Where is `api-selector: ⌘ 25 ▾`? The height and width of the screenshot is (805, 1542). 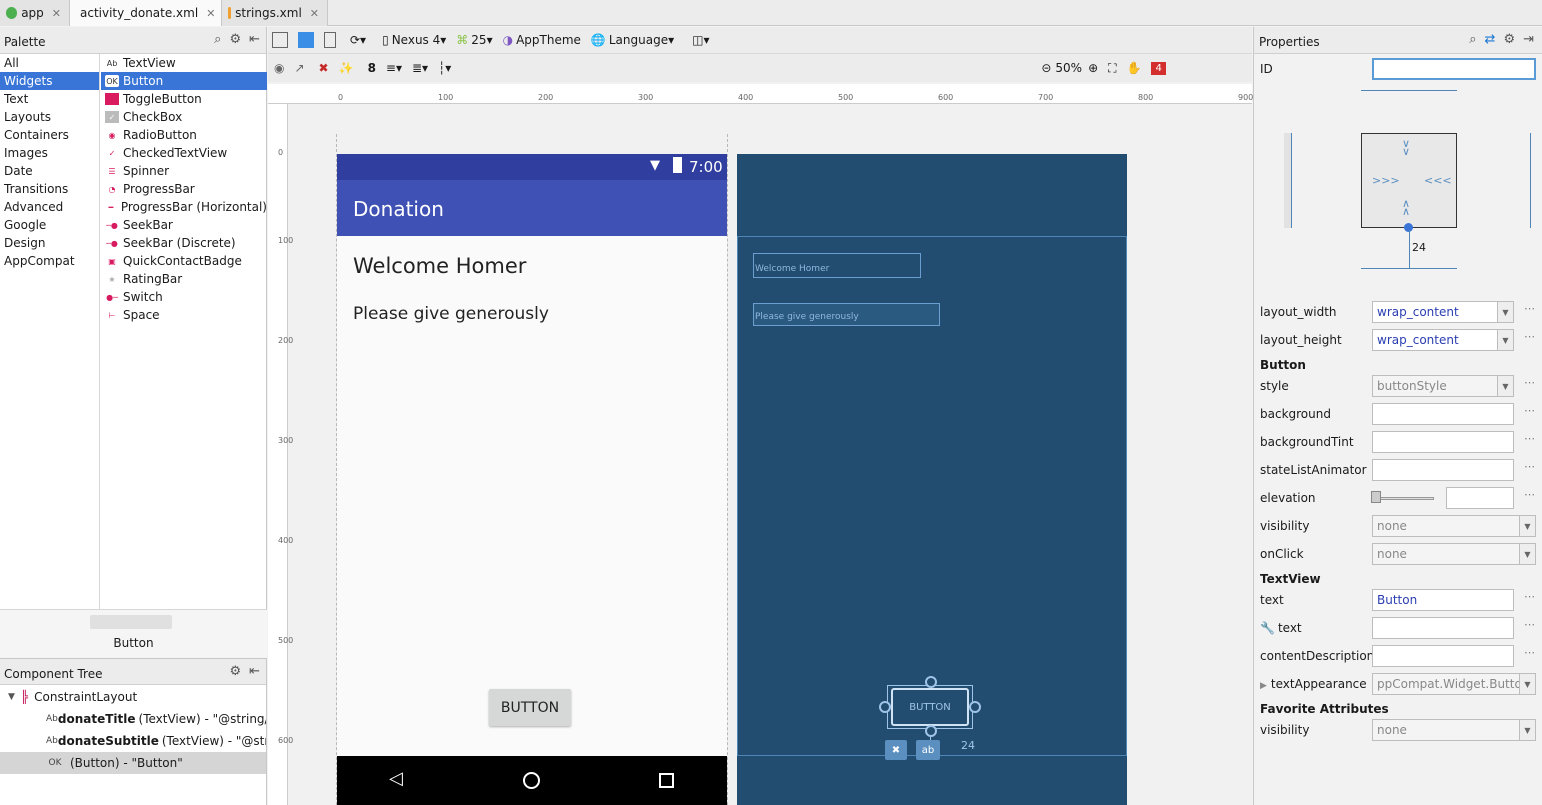
api-selector: ⌘ 25 ▾ is located at coordinates (474, 40).